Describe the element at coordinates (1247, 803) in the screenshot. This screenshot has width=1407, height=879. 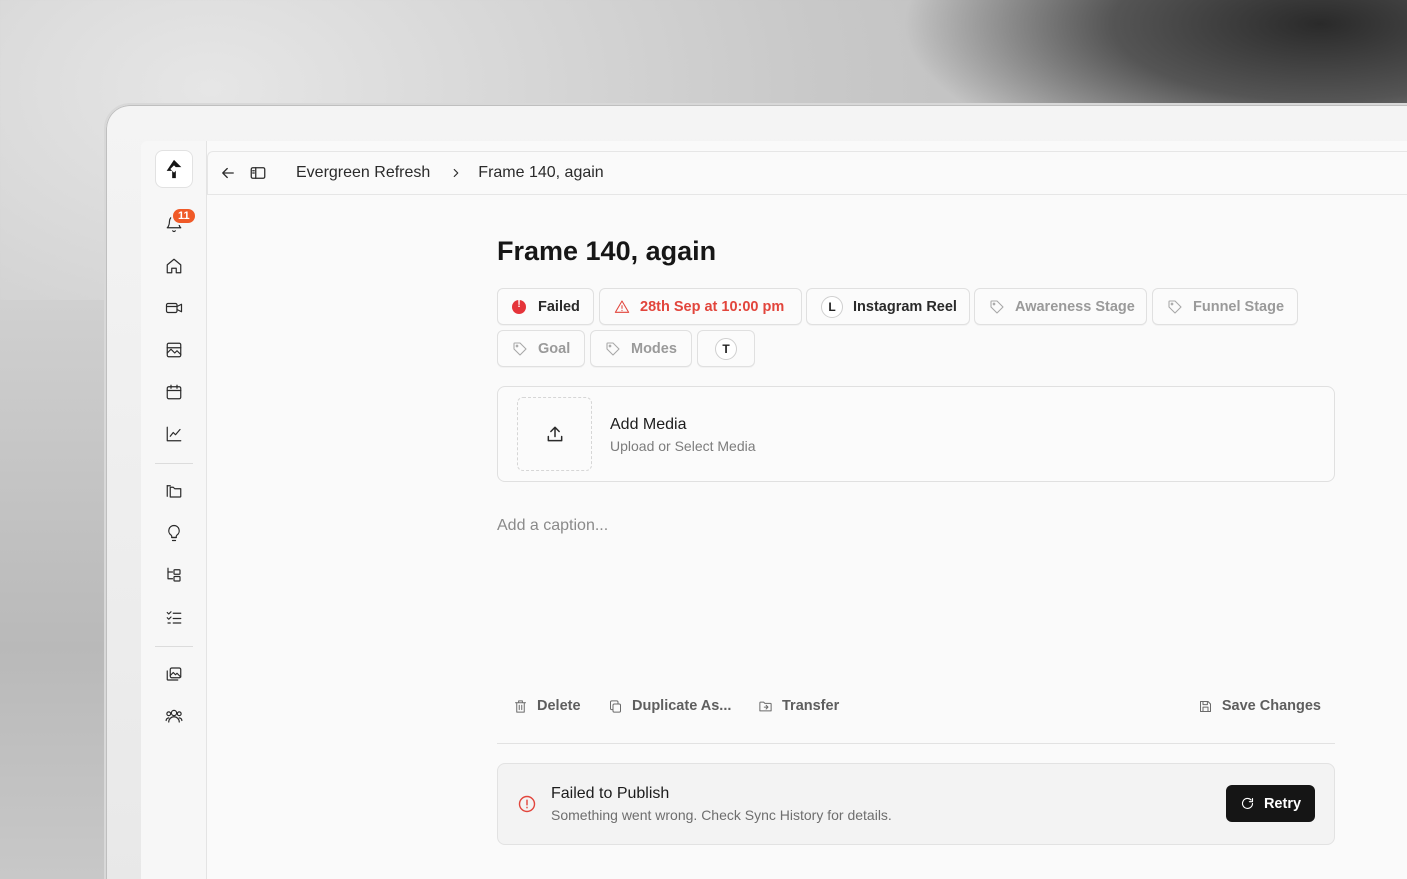
I see `refresh-icon` at that location.